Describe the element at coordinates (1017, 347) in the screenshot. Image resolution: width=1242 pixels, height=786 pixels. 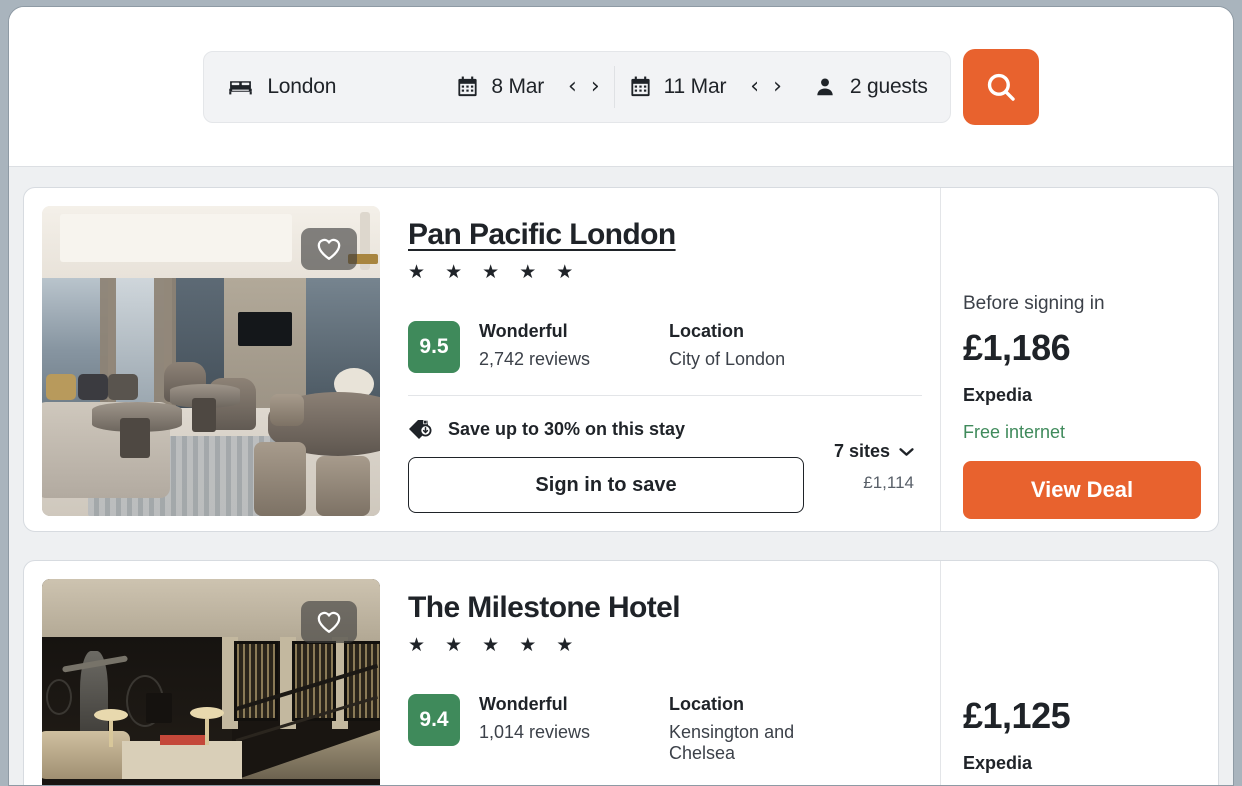
I see `price-value: £1,186` at that location.